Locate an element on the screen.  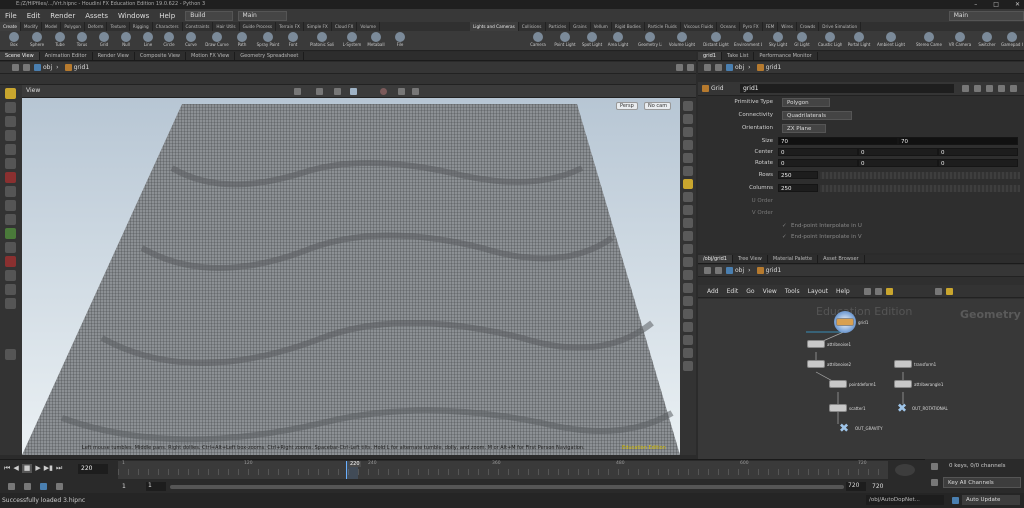
uv-icon is located at coordinates (688, 223).